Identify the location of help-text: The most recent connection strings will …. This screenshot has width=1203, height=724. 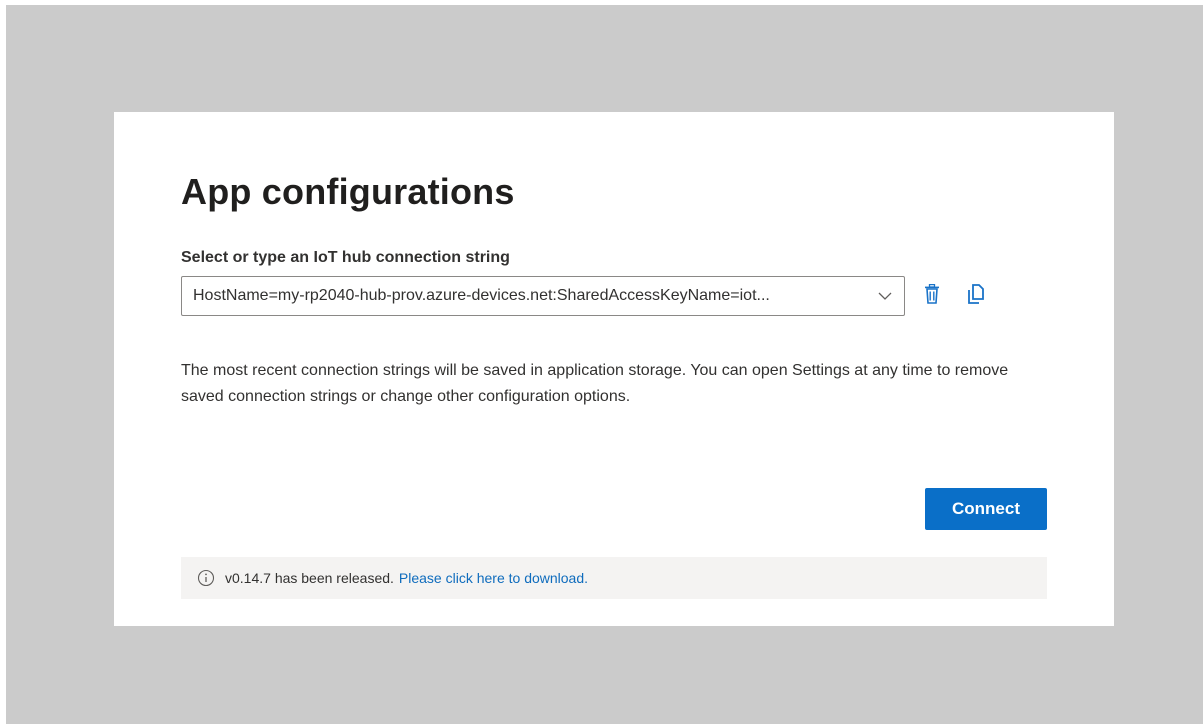
(595, 383).